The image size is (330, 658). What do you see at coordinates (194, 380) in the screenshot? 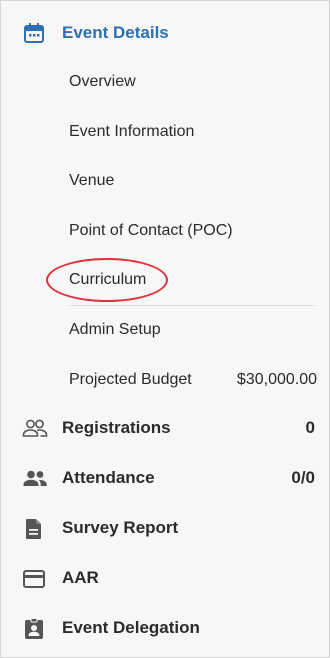
I see `subitem-projected-budget: Projected Budget $30,000.00` at bounding box center [194, 380].